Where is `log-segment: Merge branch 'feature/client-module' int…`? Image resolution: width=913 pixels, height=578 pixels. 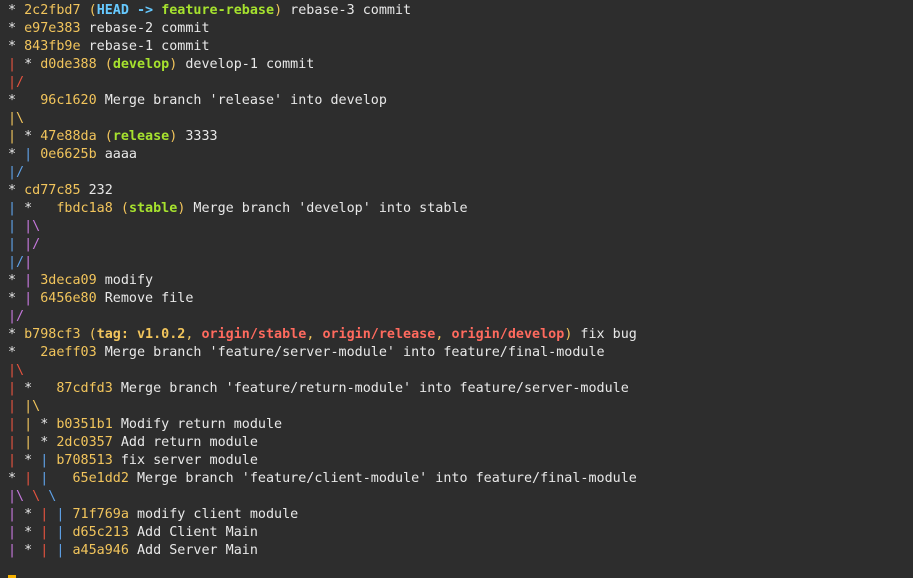 log-segment: Merge branch 'feature/client-module' int… is located at coordinates (382, 478).